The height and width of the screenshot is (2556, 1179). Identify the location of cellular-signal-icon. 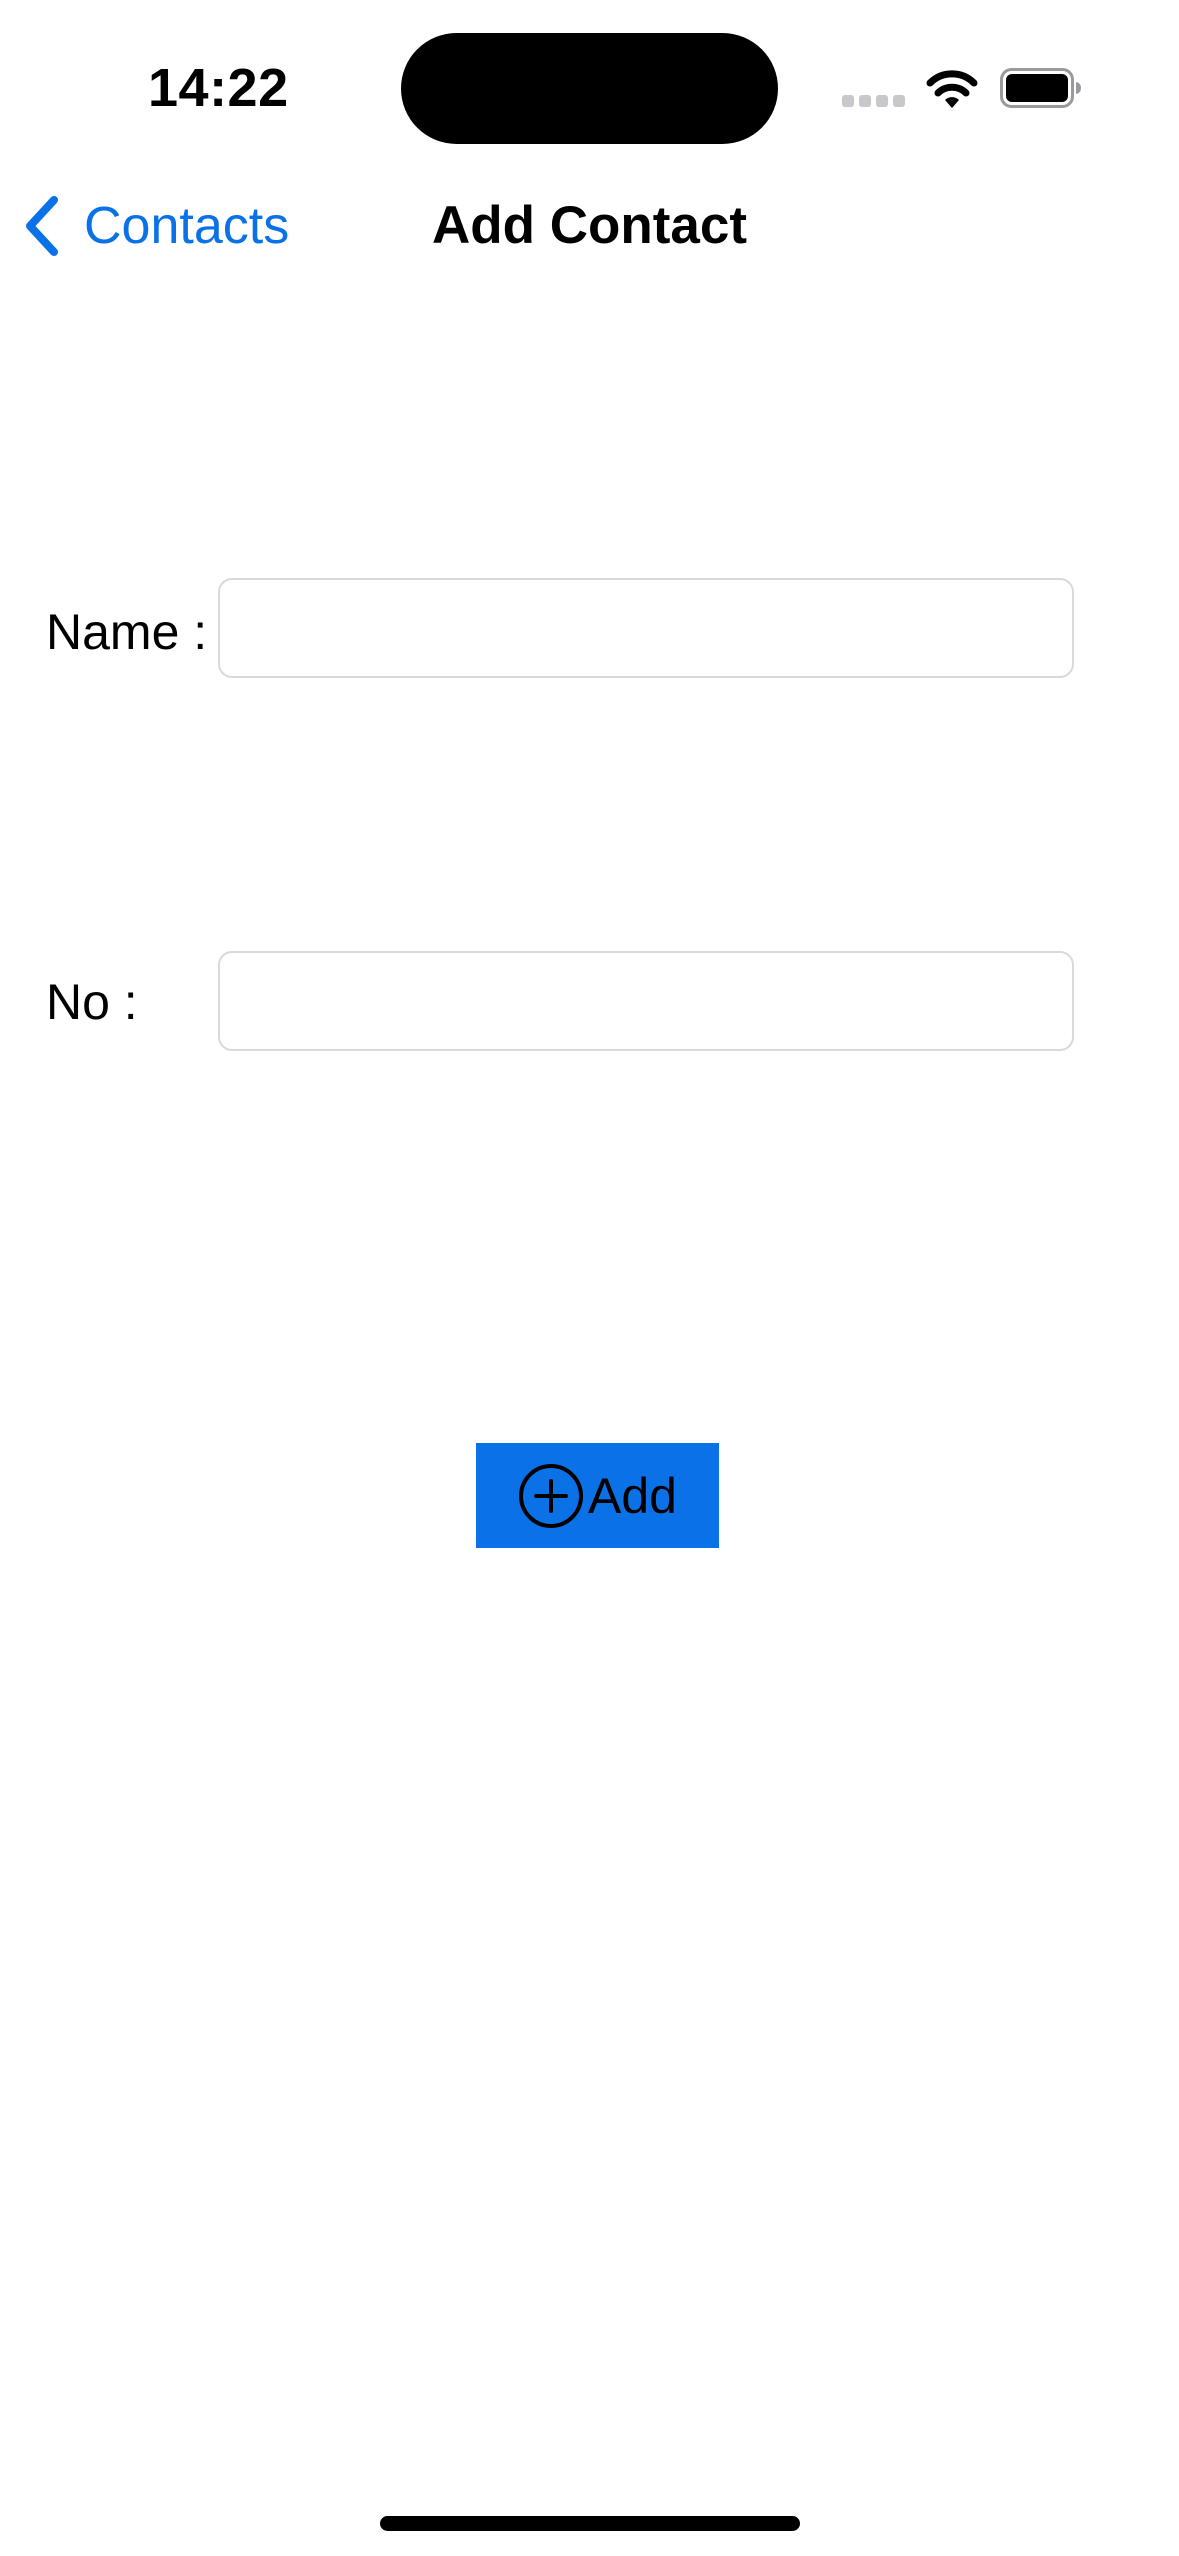
(874, 101).